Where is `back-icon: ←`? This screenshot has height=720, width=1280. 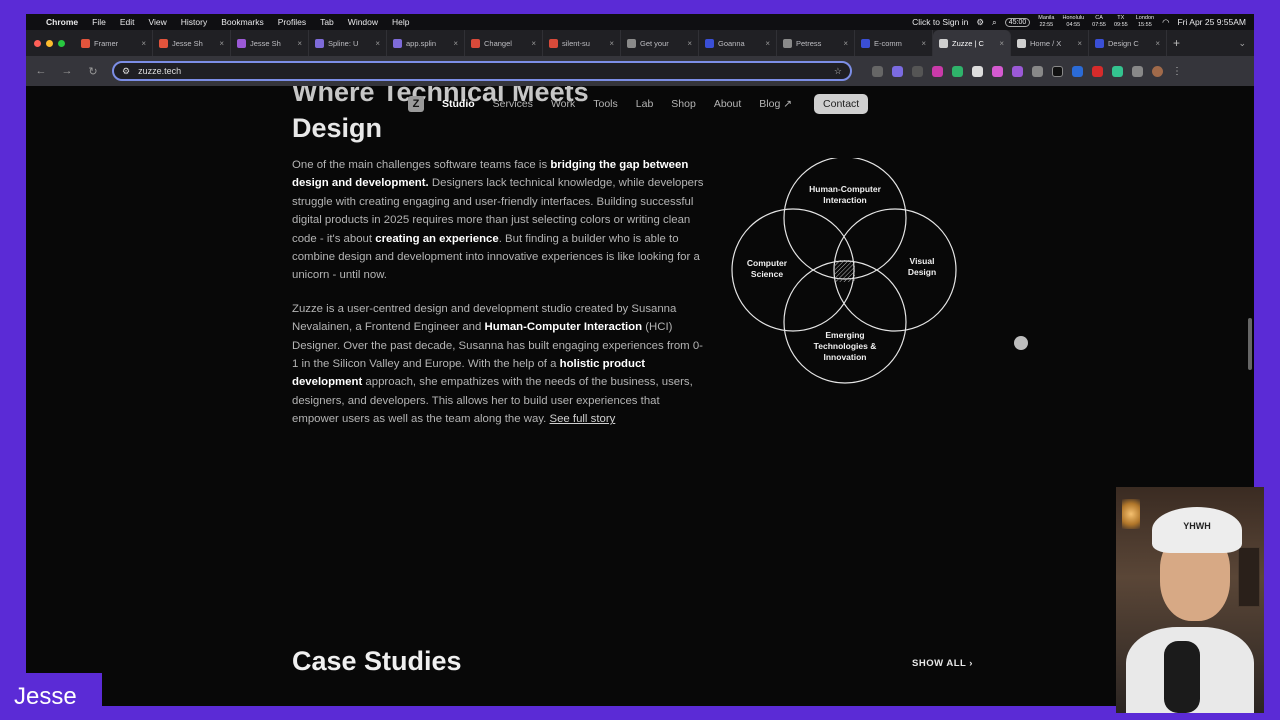
back-icon: ← is located at coordinates (41, 71).